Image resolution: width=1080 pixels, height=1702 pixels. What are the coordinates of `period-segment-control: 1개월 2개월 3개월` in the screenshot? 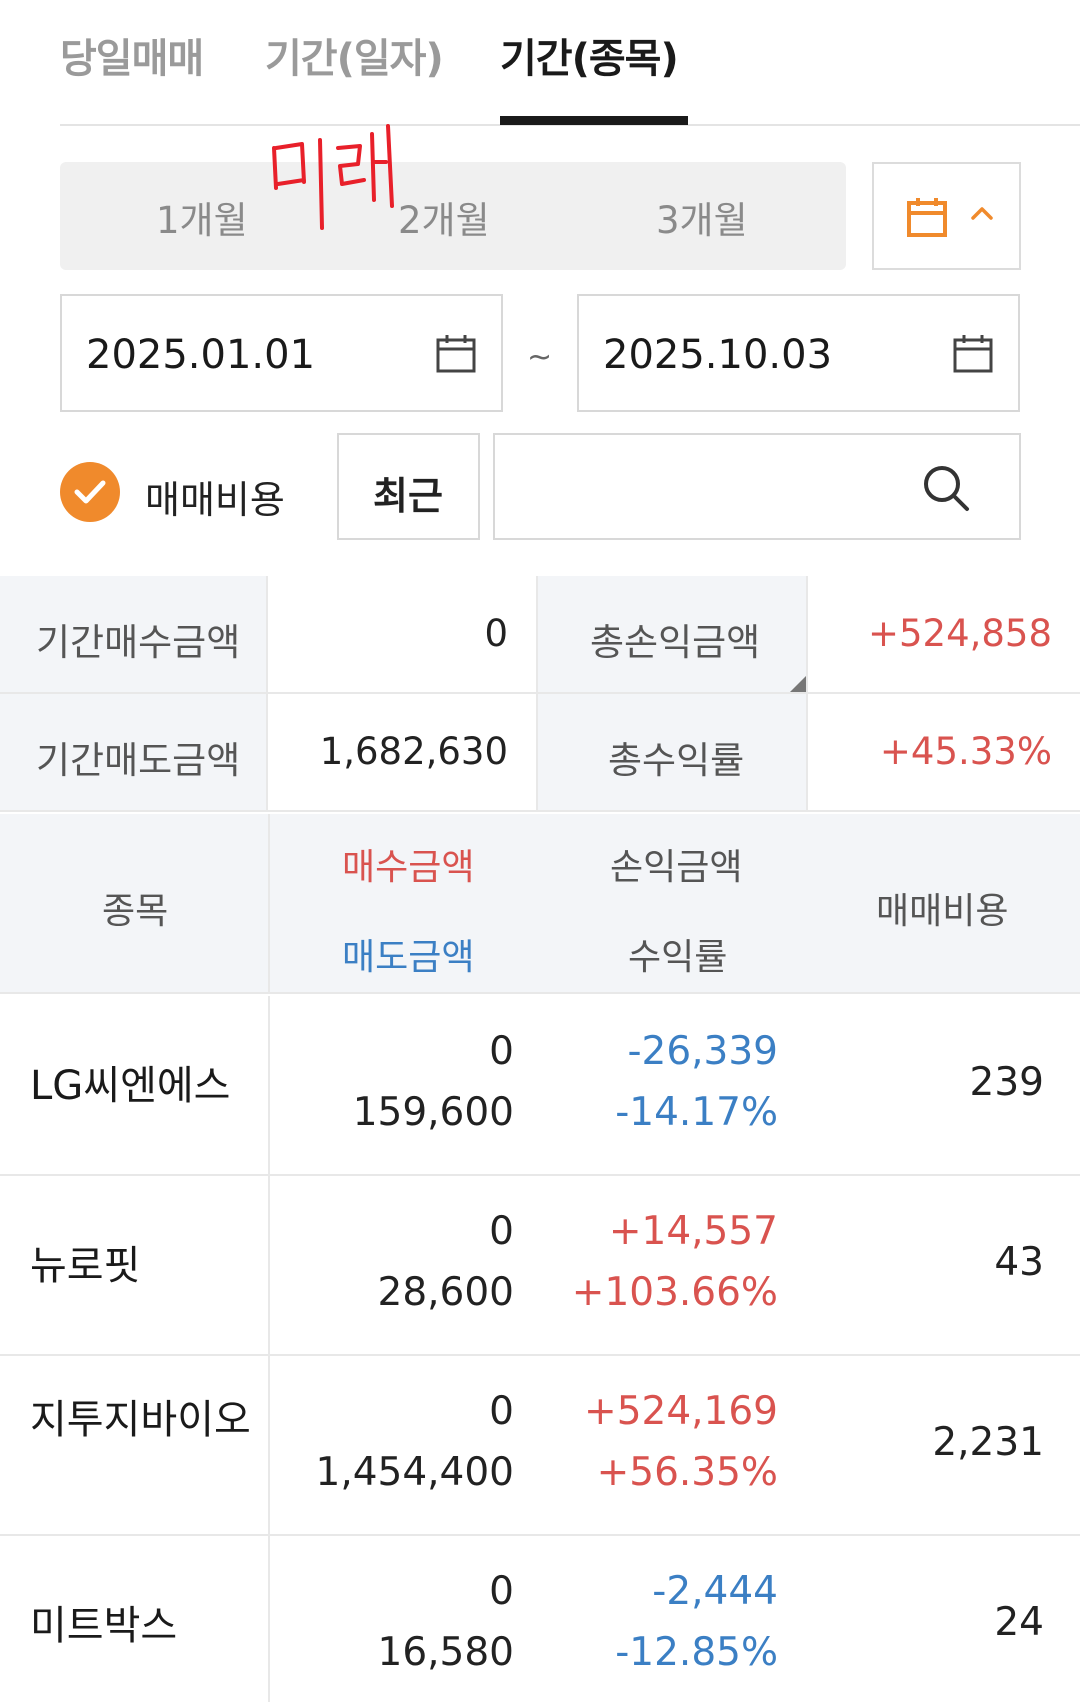 It's located at (453, 216).